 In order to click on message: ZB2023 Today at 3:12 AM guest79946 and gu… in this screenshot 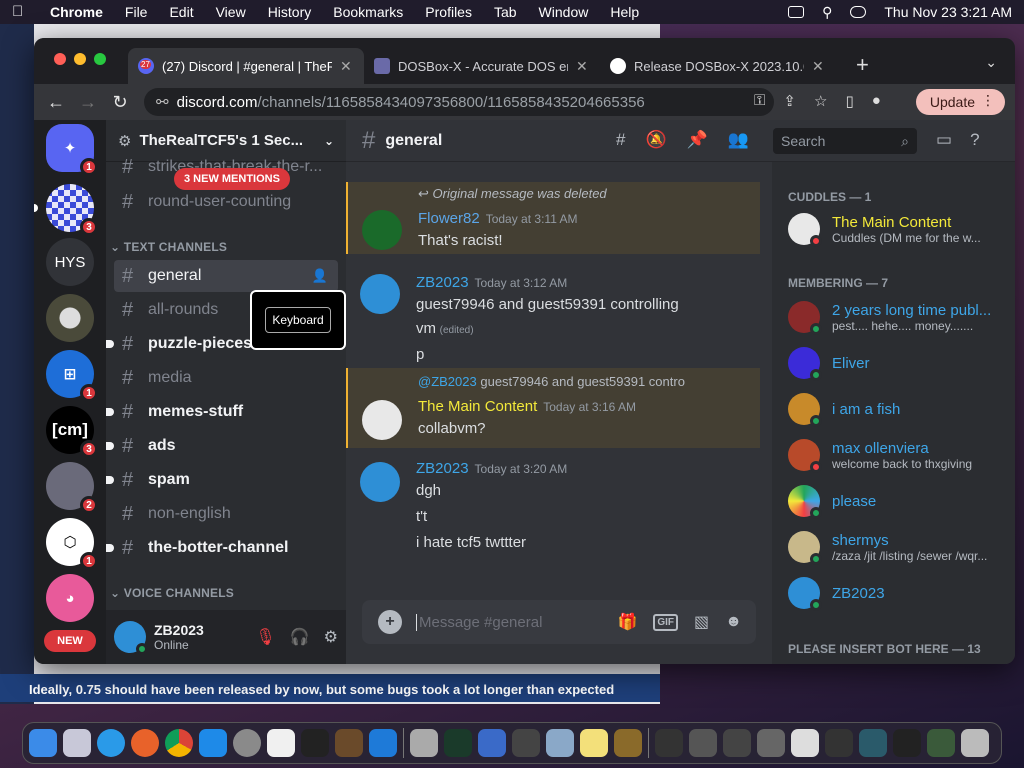, I will do `click(553, 312)`.